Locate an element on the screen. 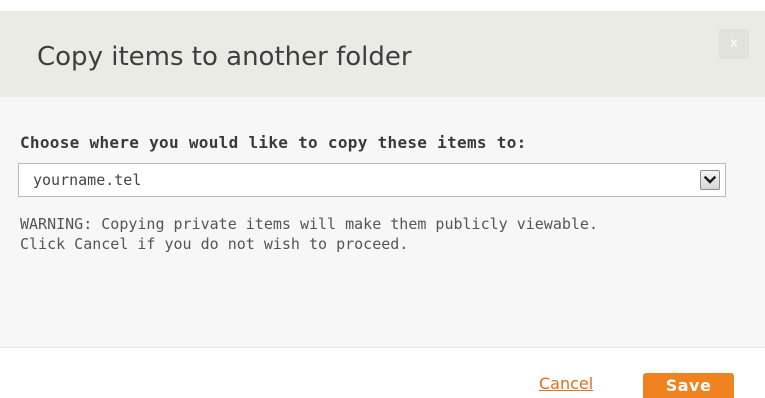  close-button: x is located at coordinates (734, 44).